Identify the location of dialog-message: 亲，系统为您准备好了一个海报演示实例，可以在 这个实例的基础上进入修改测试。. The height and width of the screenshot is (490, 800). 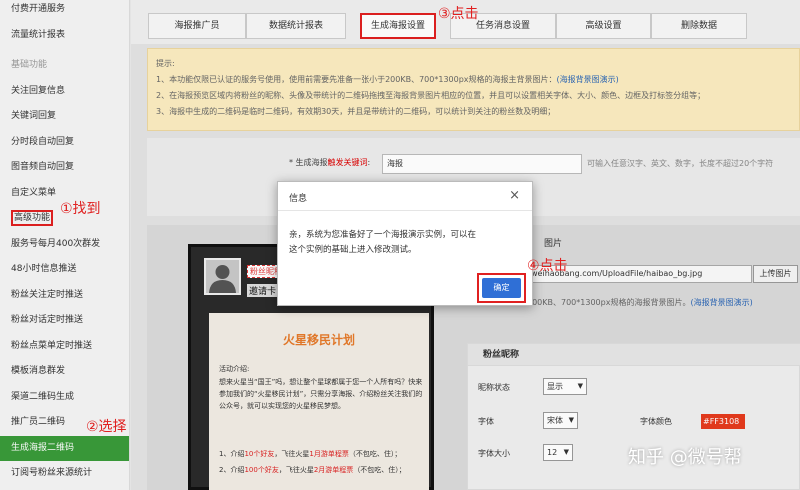
(406, 243).